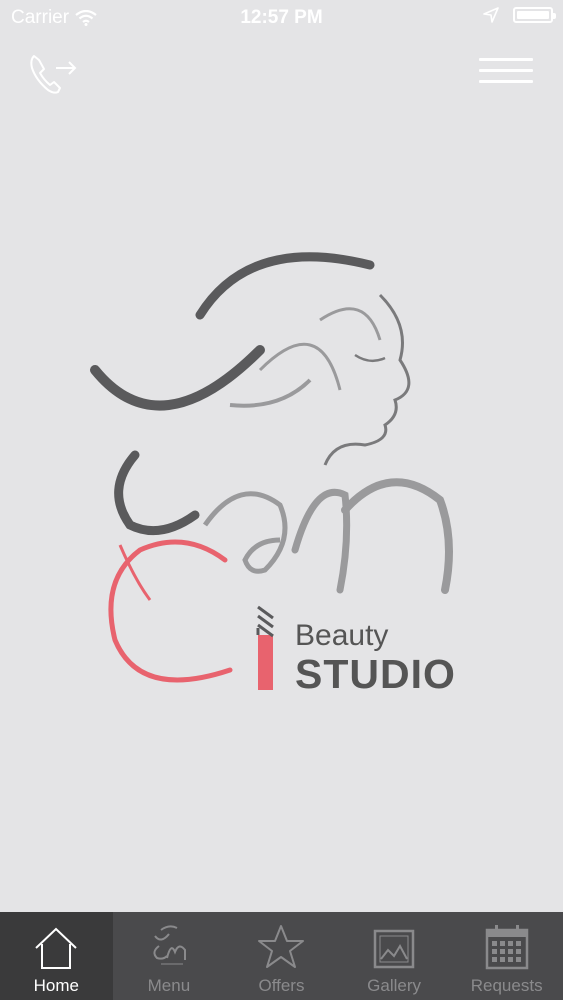 This screenshot has height=1000, width=563. I want to click on tab-menu: Menu, so click(169, 956).